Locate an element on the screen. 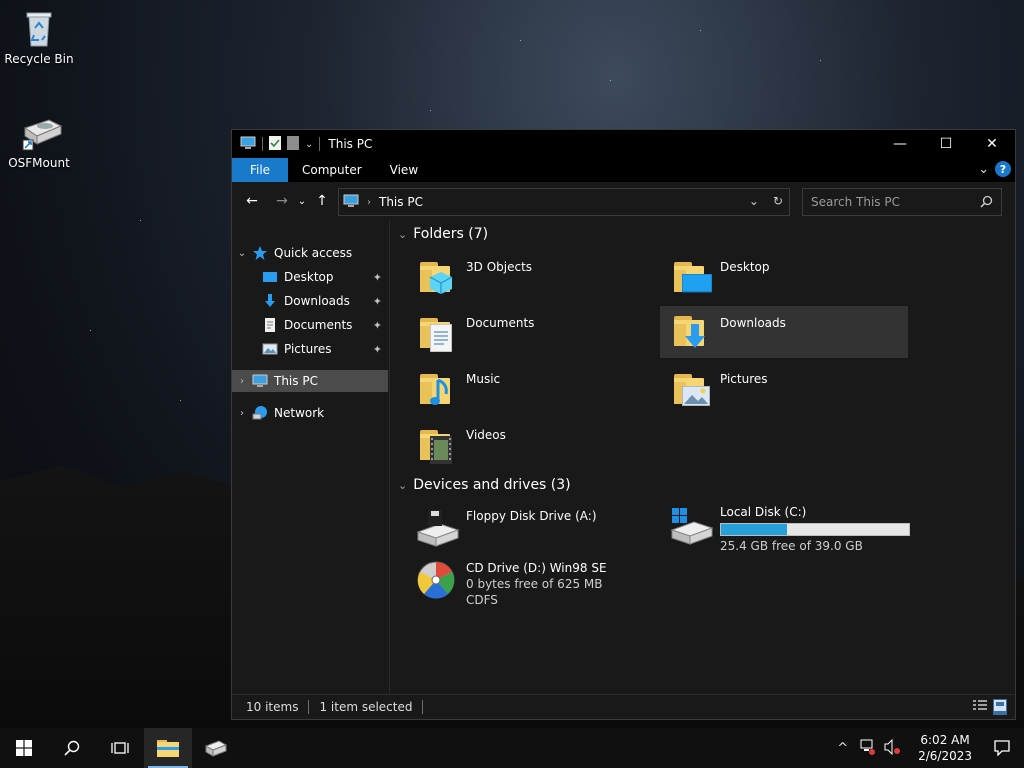 The image size is (1024, 768). task-view-icon is located at coordinates (120, 748).